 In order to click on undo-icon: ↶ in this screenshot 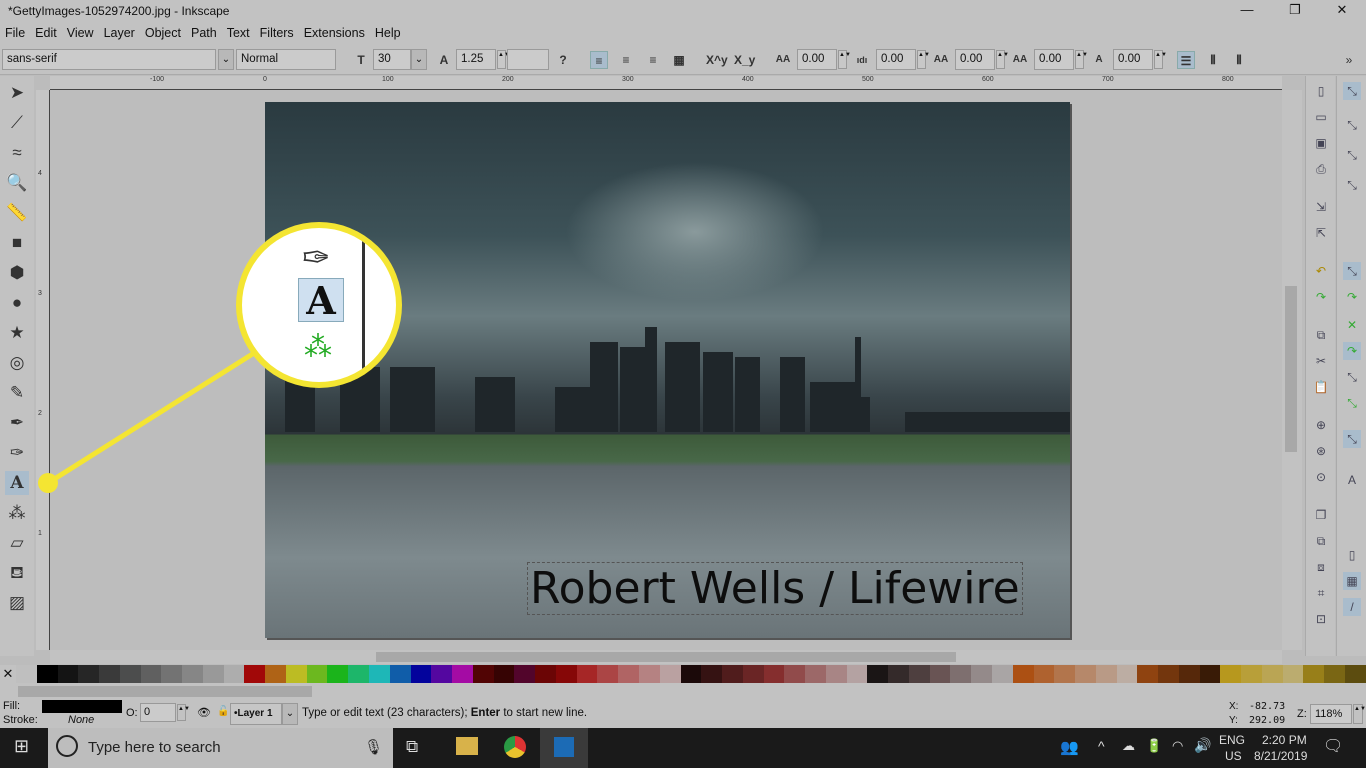, I will do `click(1321, 271)`.